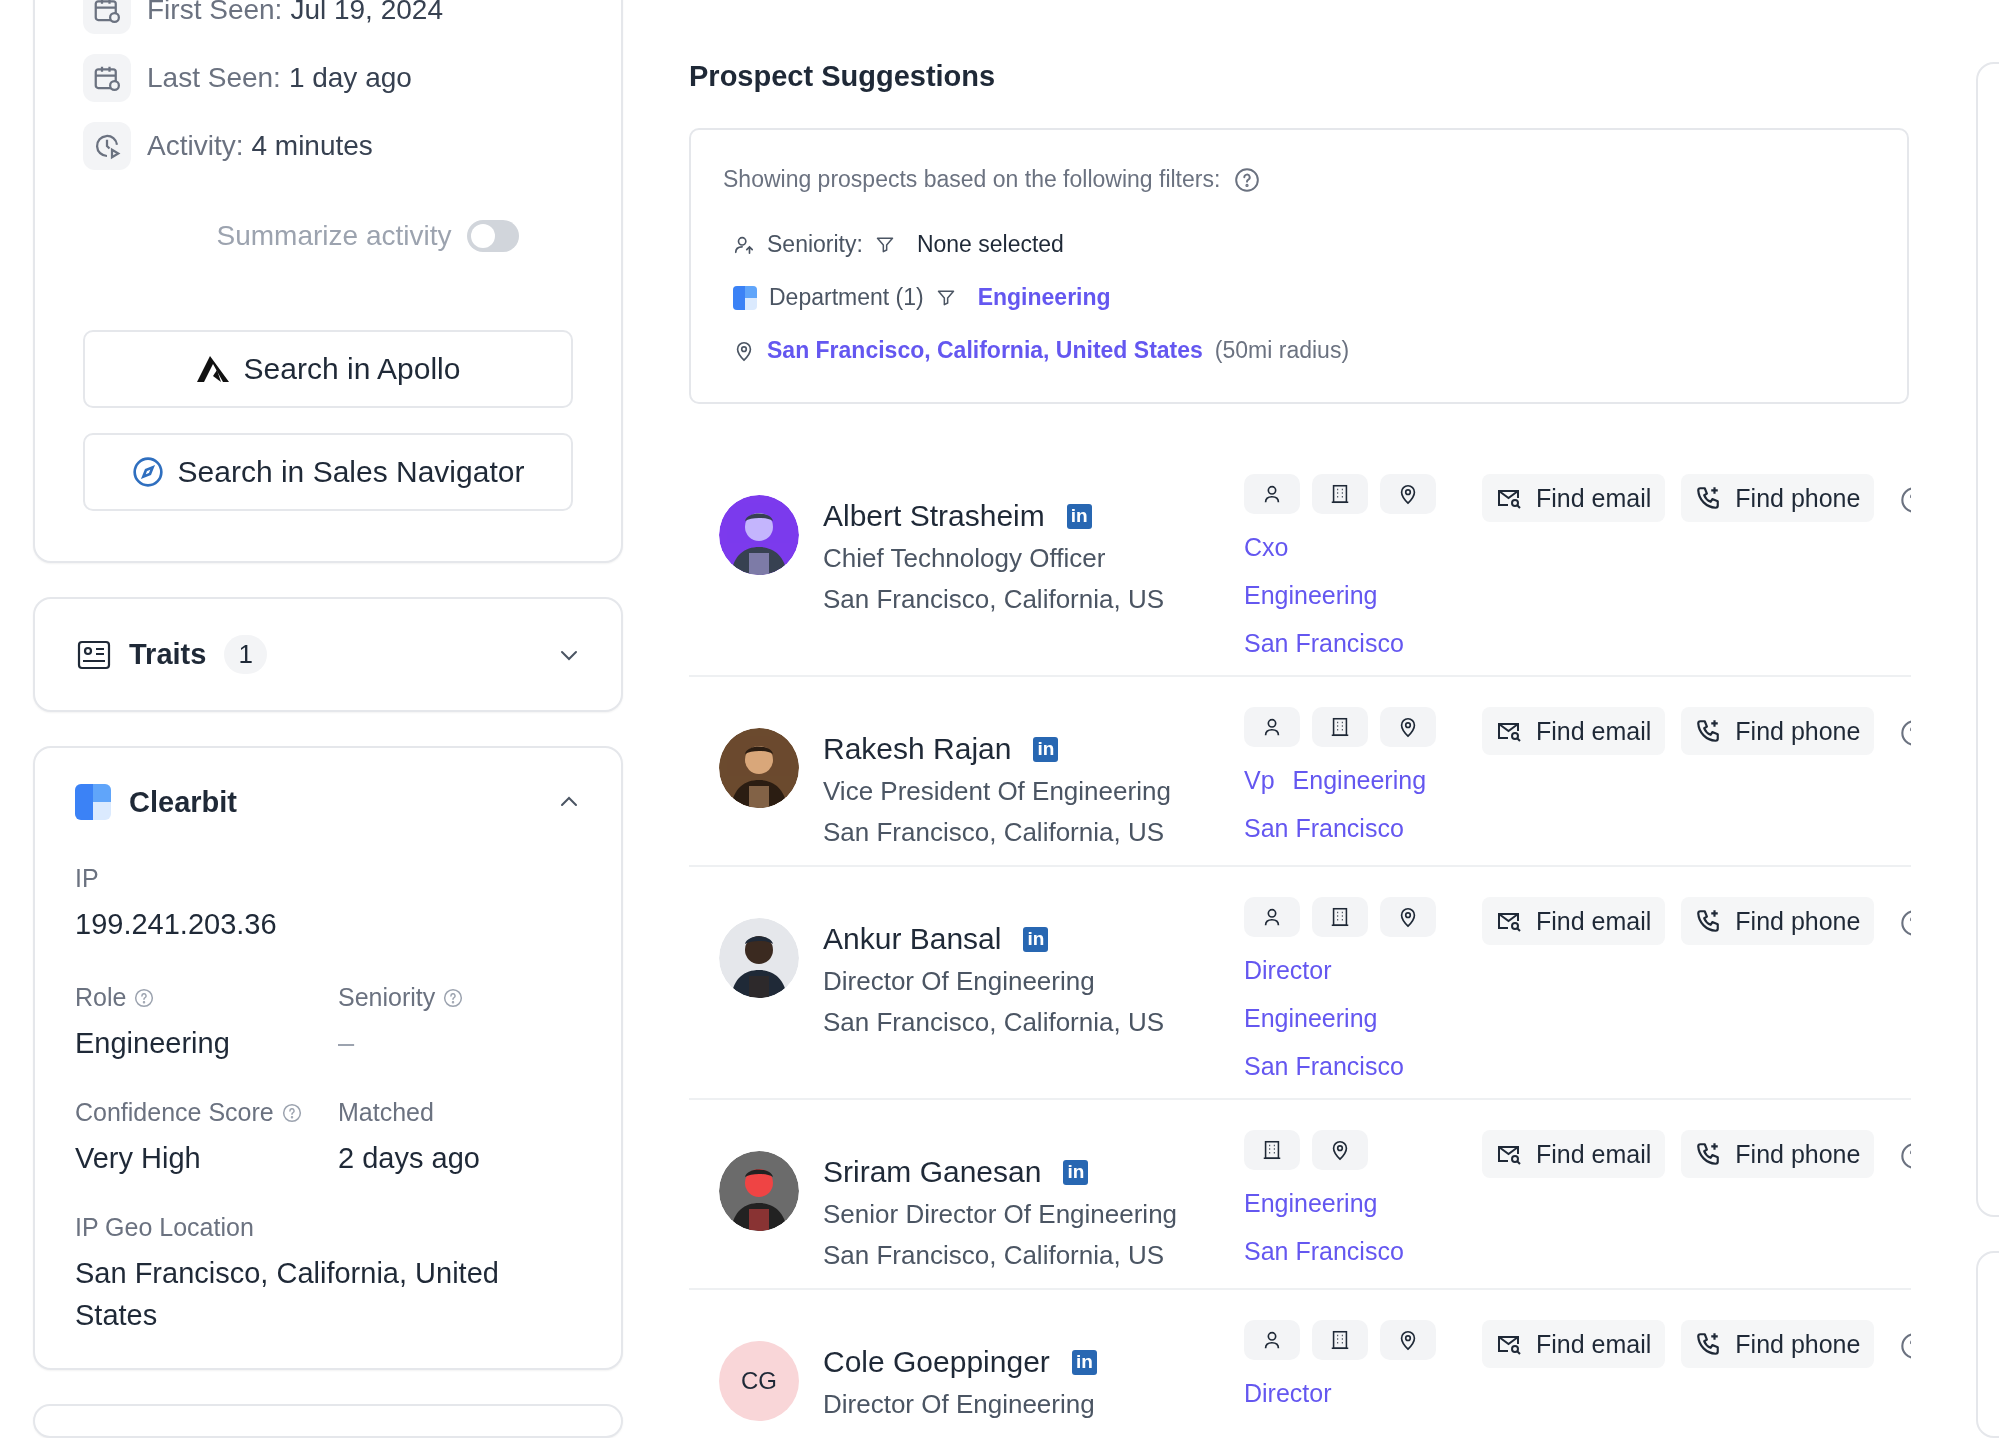 The width and height of the screenshot is (1999, 1438). I want to click on summarize-label: Summarize activity, so click(334, 236).